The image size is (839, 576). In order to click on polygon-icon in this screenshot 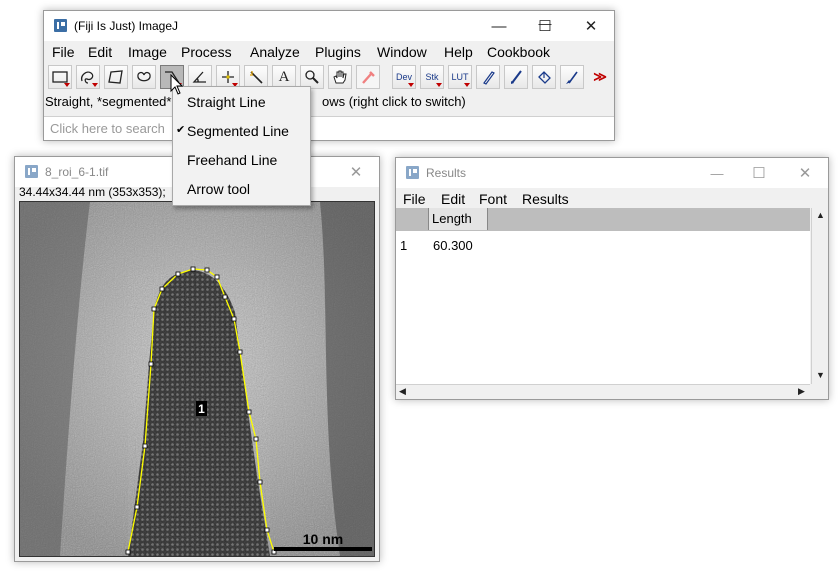, I will do `click(115, 77)`.